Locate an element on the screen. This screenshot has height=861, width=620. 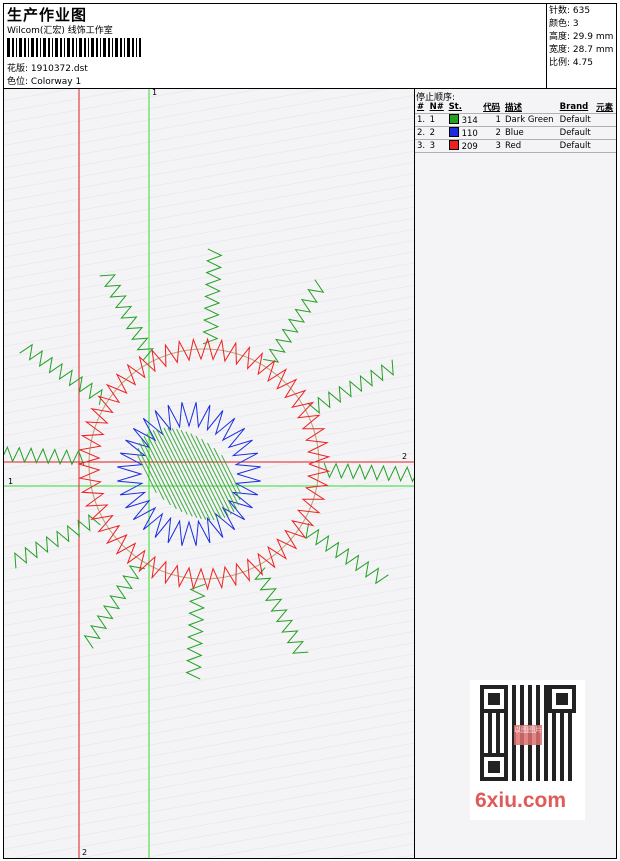
col-index: # is located at coordinates (421, 107).